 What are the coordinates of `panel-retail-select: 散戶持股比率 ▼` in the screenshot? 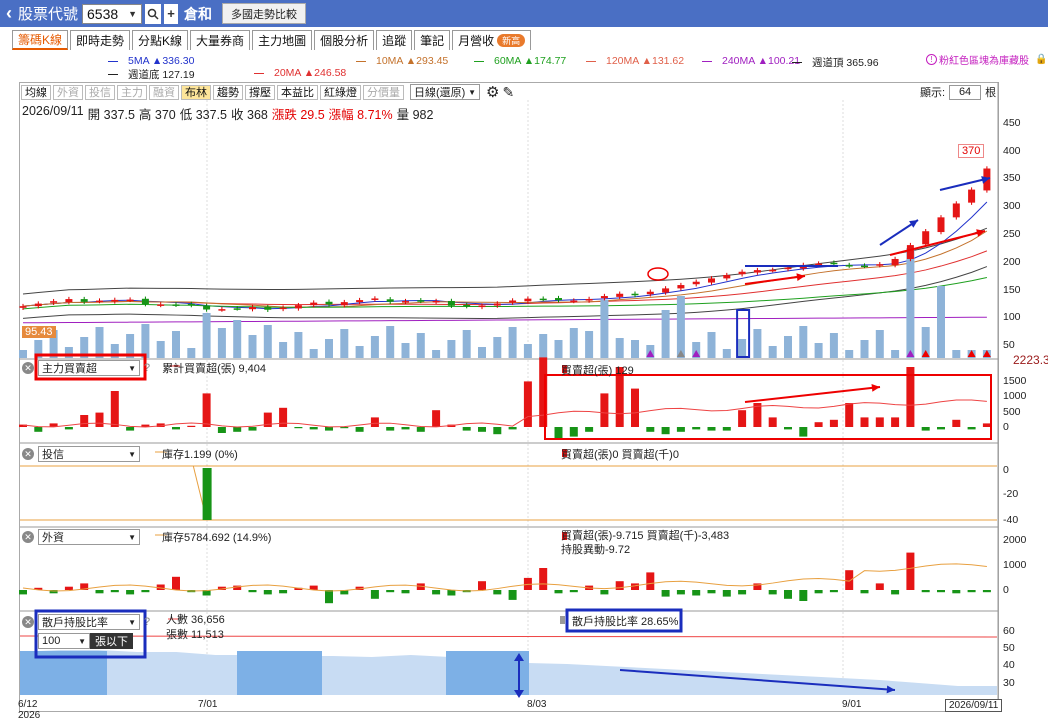 It's located at (89, 622).